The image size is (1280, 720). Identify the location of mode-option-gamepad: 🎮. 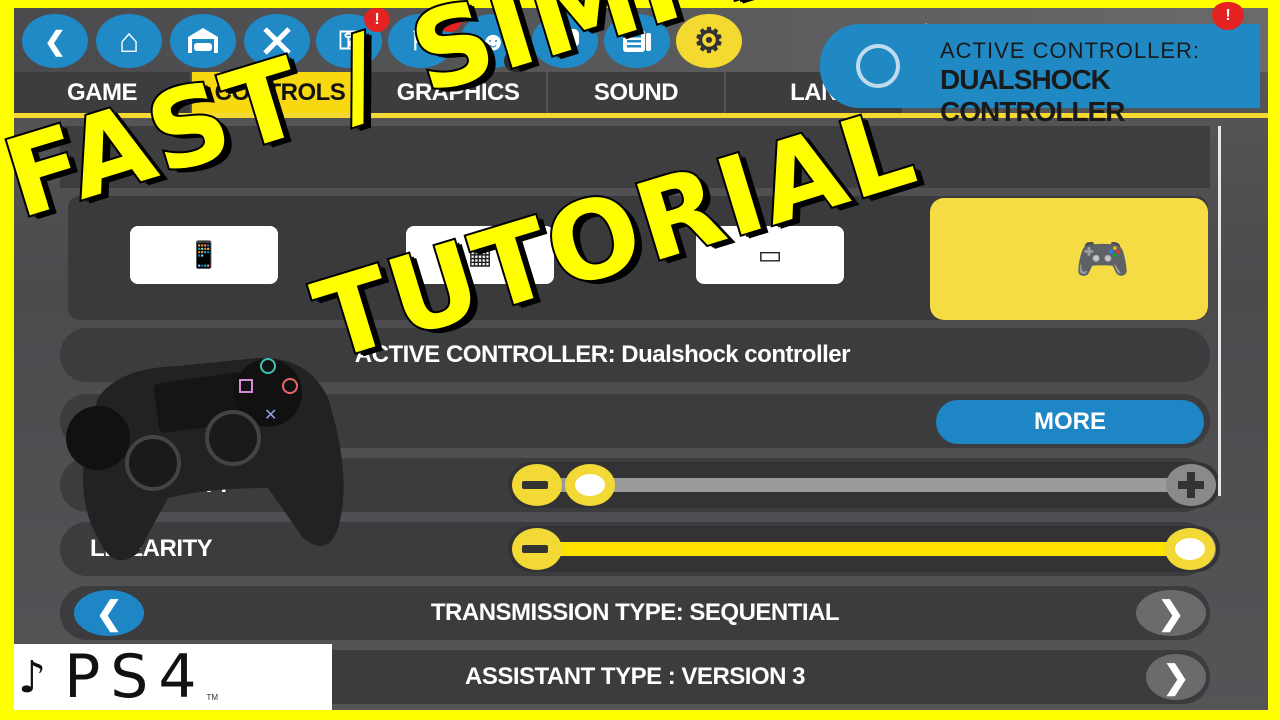
(1069, 259).